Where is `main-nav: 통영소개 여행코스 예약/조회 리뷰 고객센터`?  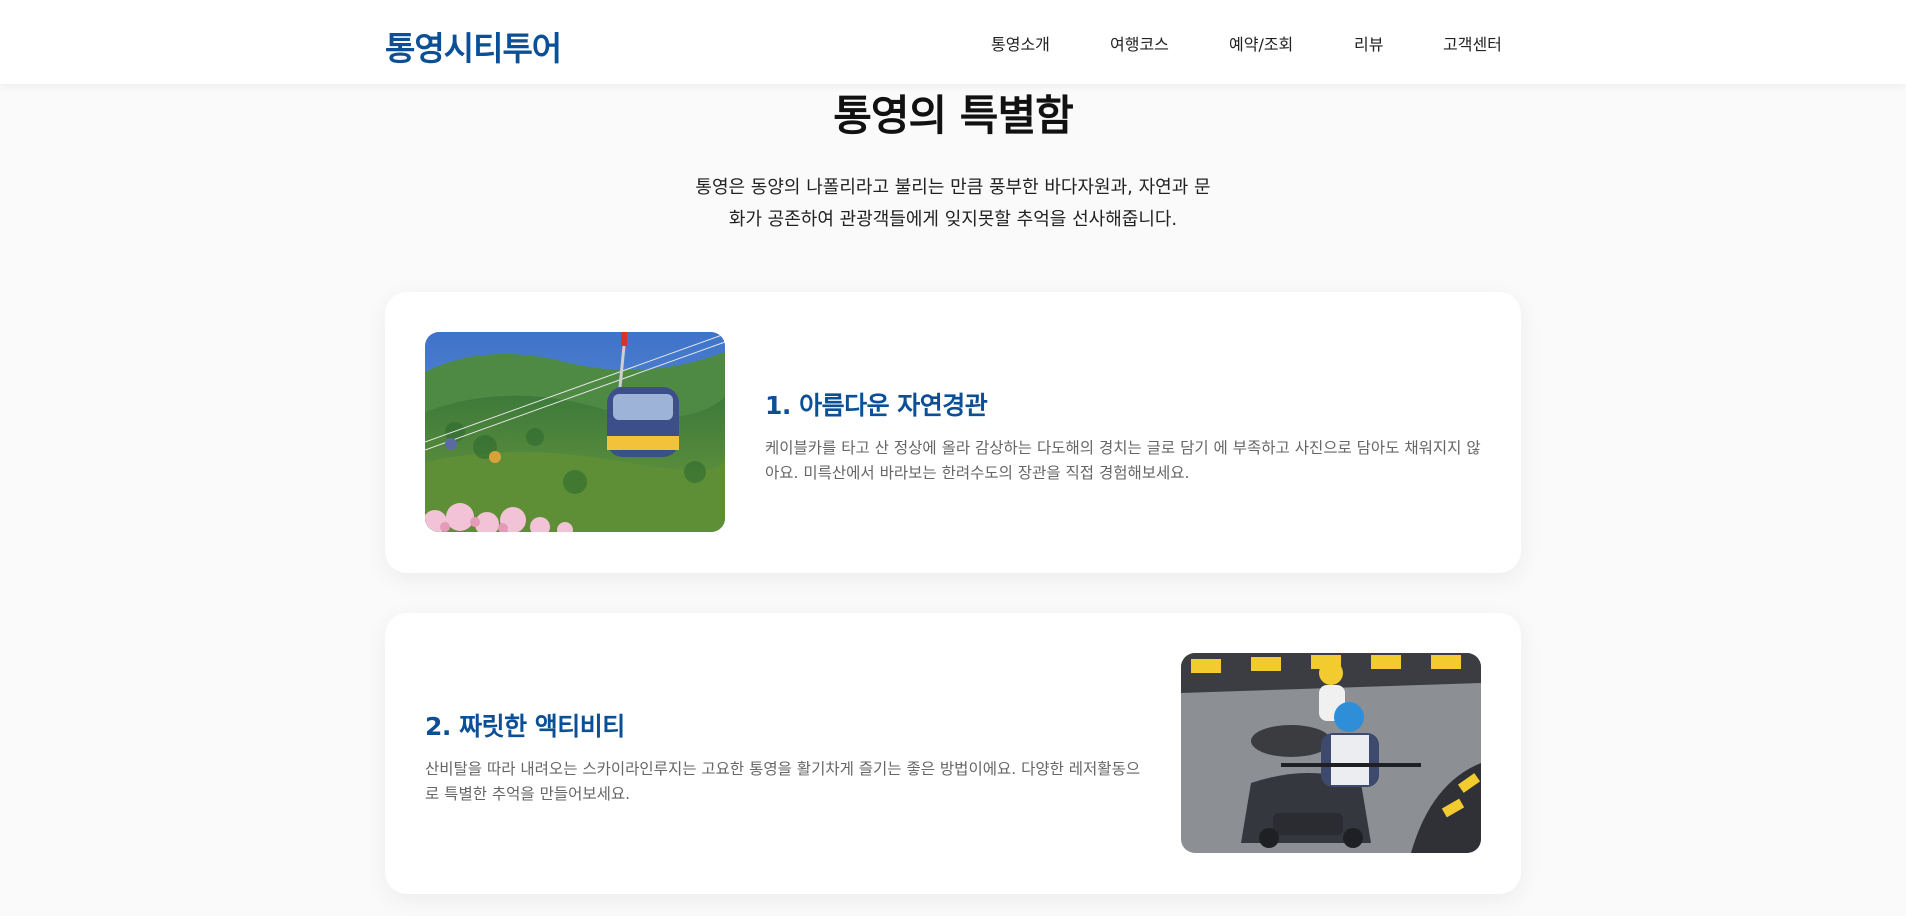
main-nav: 통영소개 여행코스 예약/조회 리뷰 고객센터 is located at coordinates (953, 43).